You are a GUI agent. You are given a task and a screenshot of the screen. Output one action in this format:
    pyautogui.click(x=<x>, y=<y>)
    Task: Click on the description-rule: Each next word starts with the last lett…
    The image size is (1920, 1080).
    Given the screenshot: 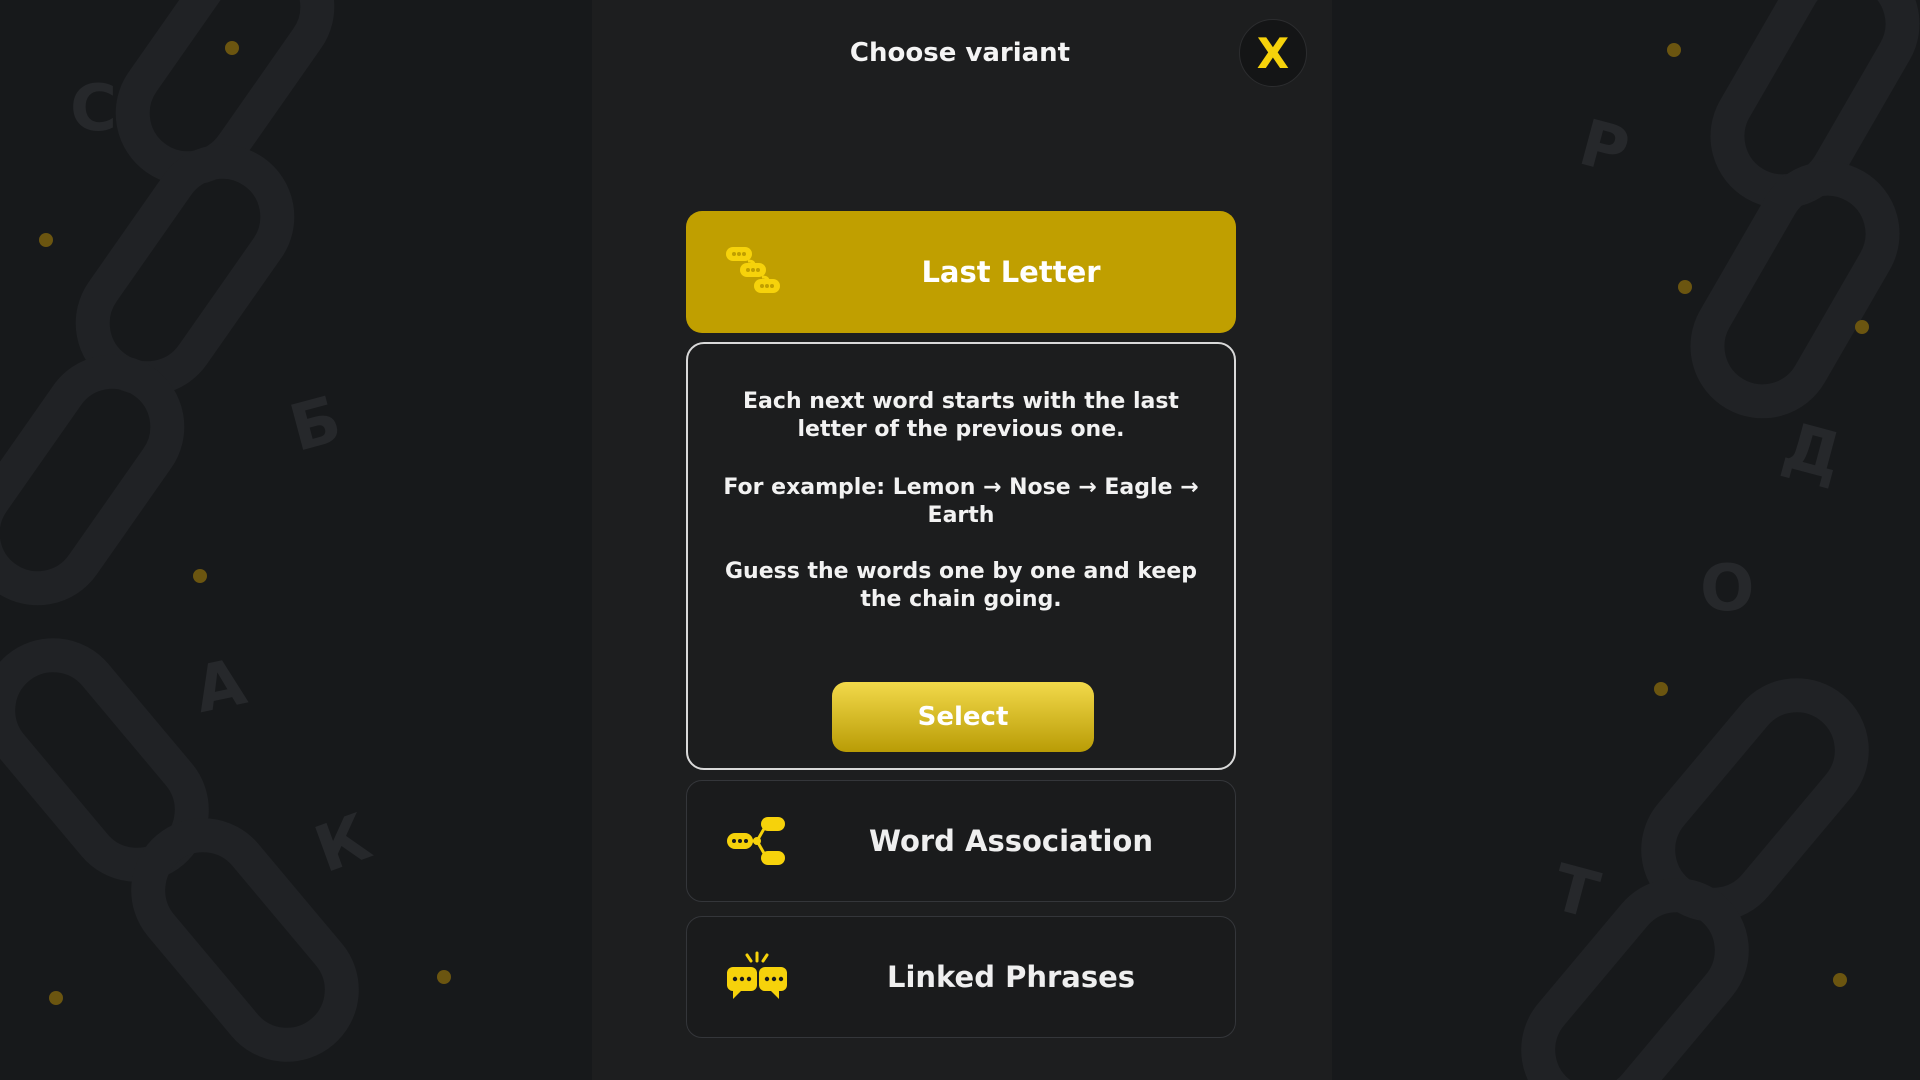 What is the action you would take?
    pyautogui.click(x=961, y=415)
    